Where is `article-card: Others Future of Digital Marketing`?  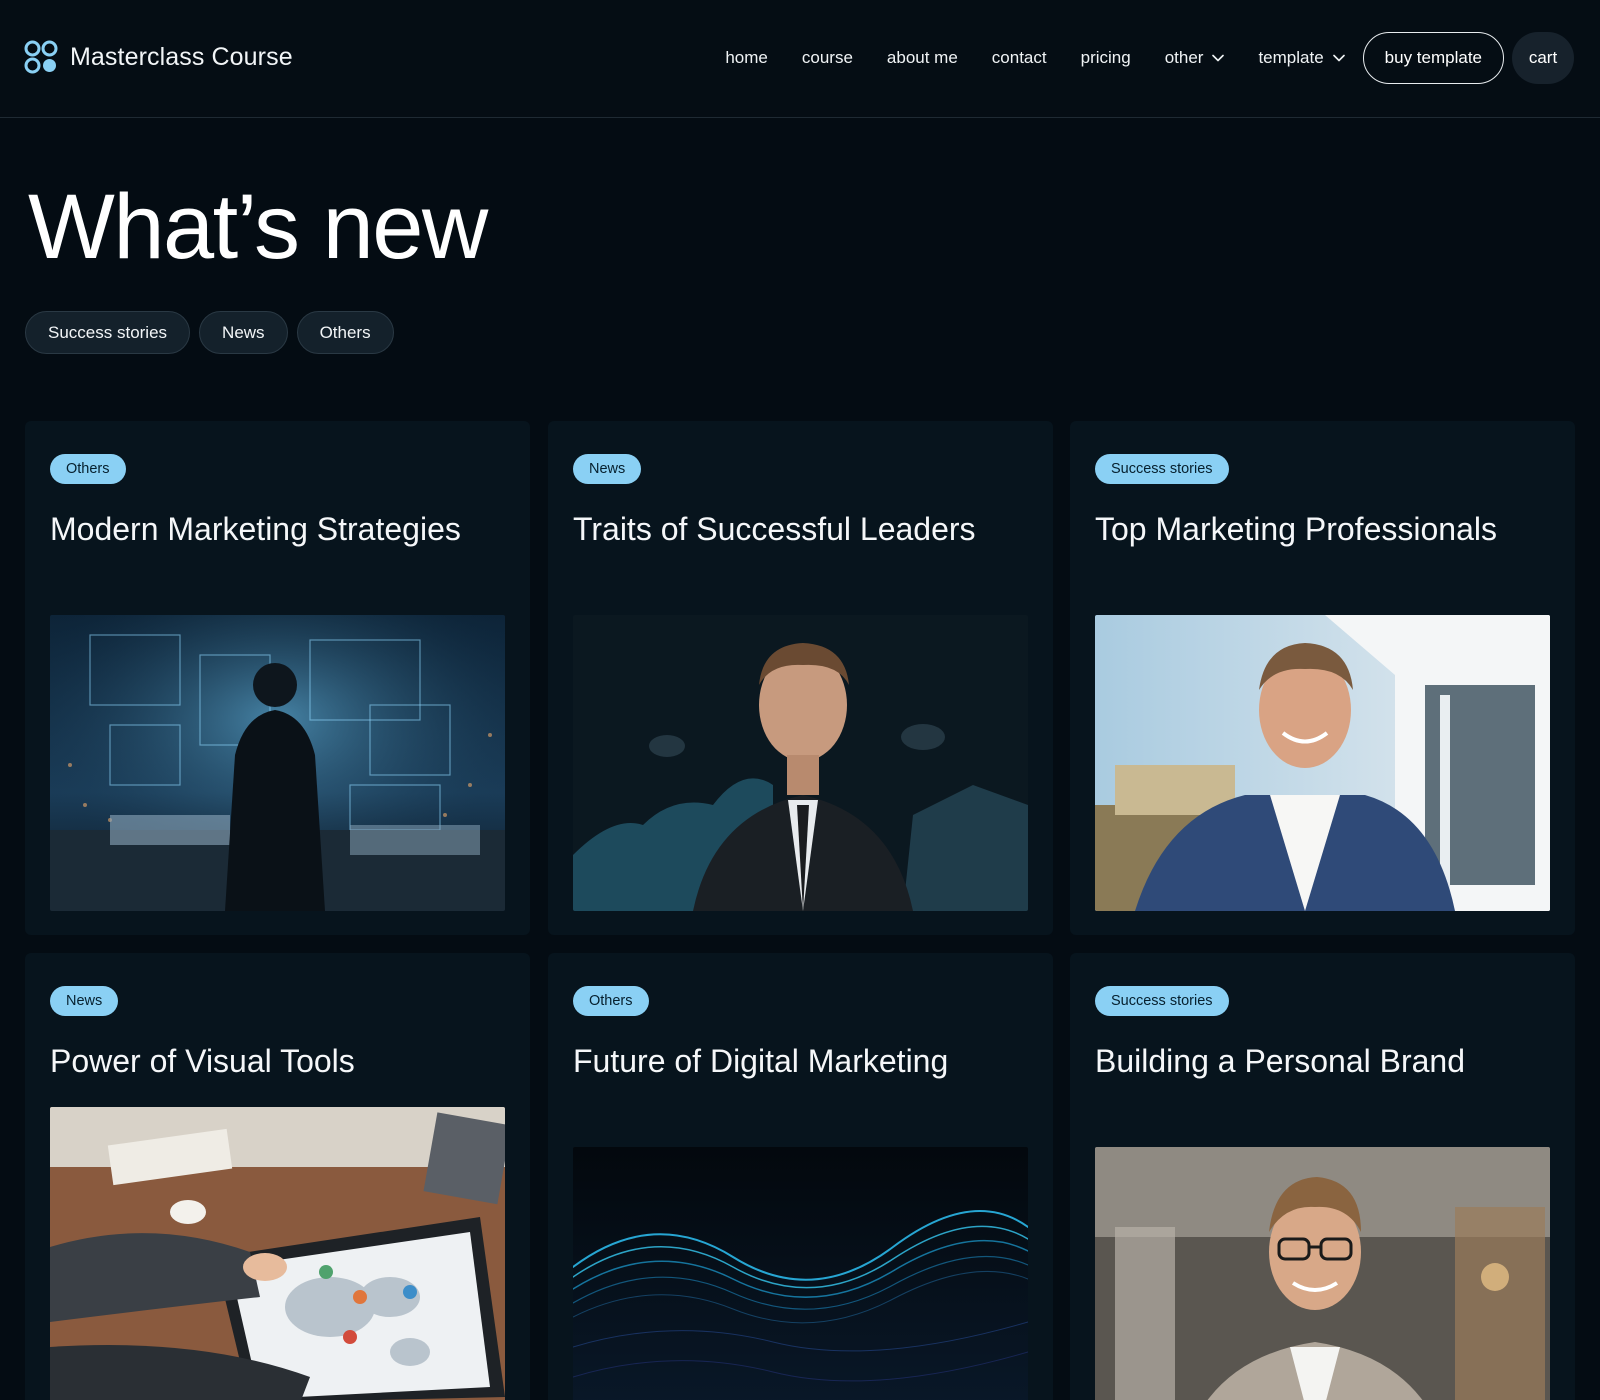 article-card: Others Future of Digital Marketing is located at coordinates (800, 1176).